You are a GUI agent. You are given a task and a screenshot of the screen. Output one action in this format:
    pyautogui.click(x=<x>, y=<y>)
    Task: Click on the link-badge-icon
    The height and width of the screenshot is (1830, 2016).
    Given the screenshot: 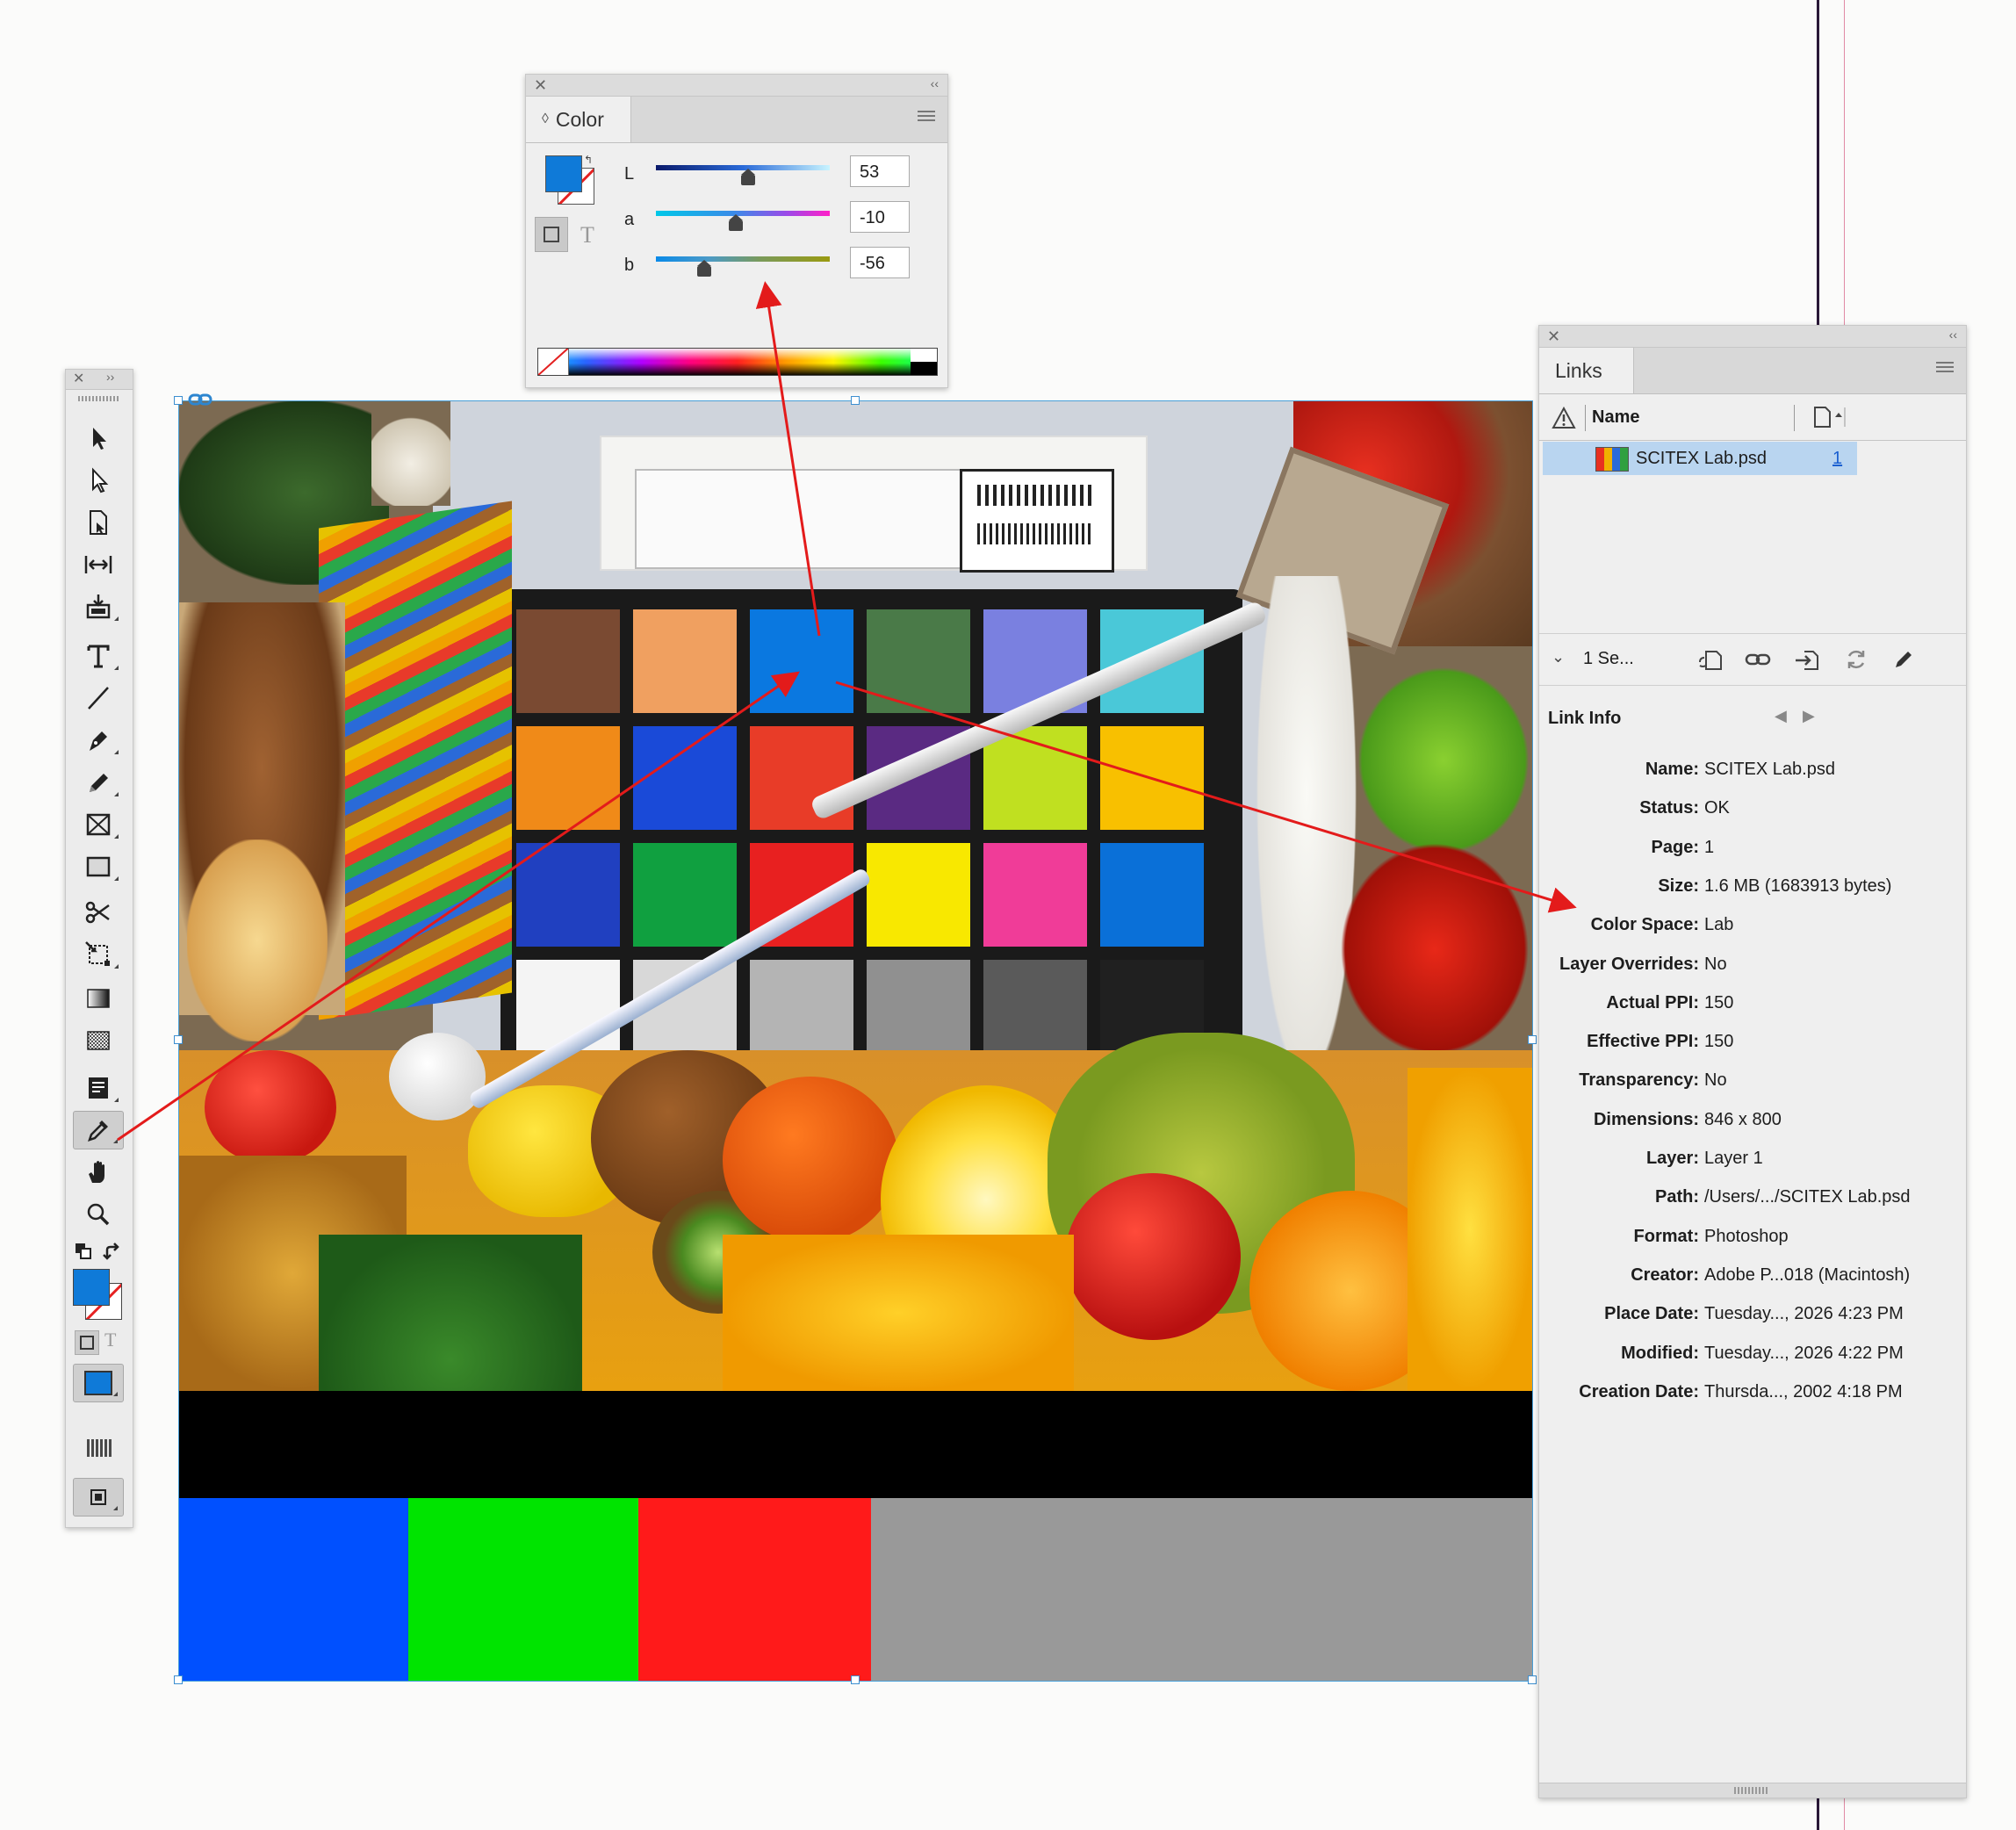 What is the action you would take?
    pyautogui.click(x=201, y=400)
    